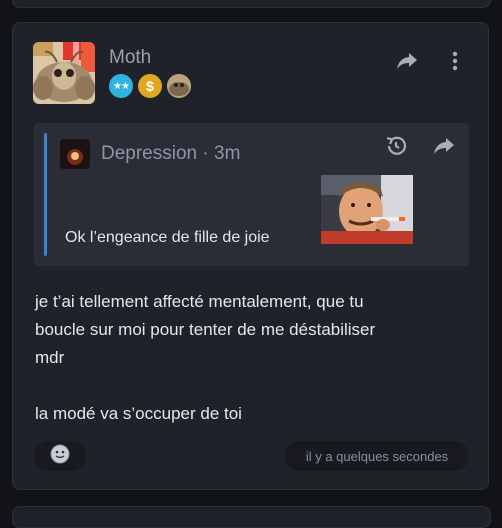 Image resolution: width=502 pixels, height=528 pixels. What do you see at coordinates (455, 61) in the screenshot?
I see `more-vertical-icon` at bounding box center [455, 61].